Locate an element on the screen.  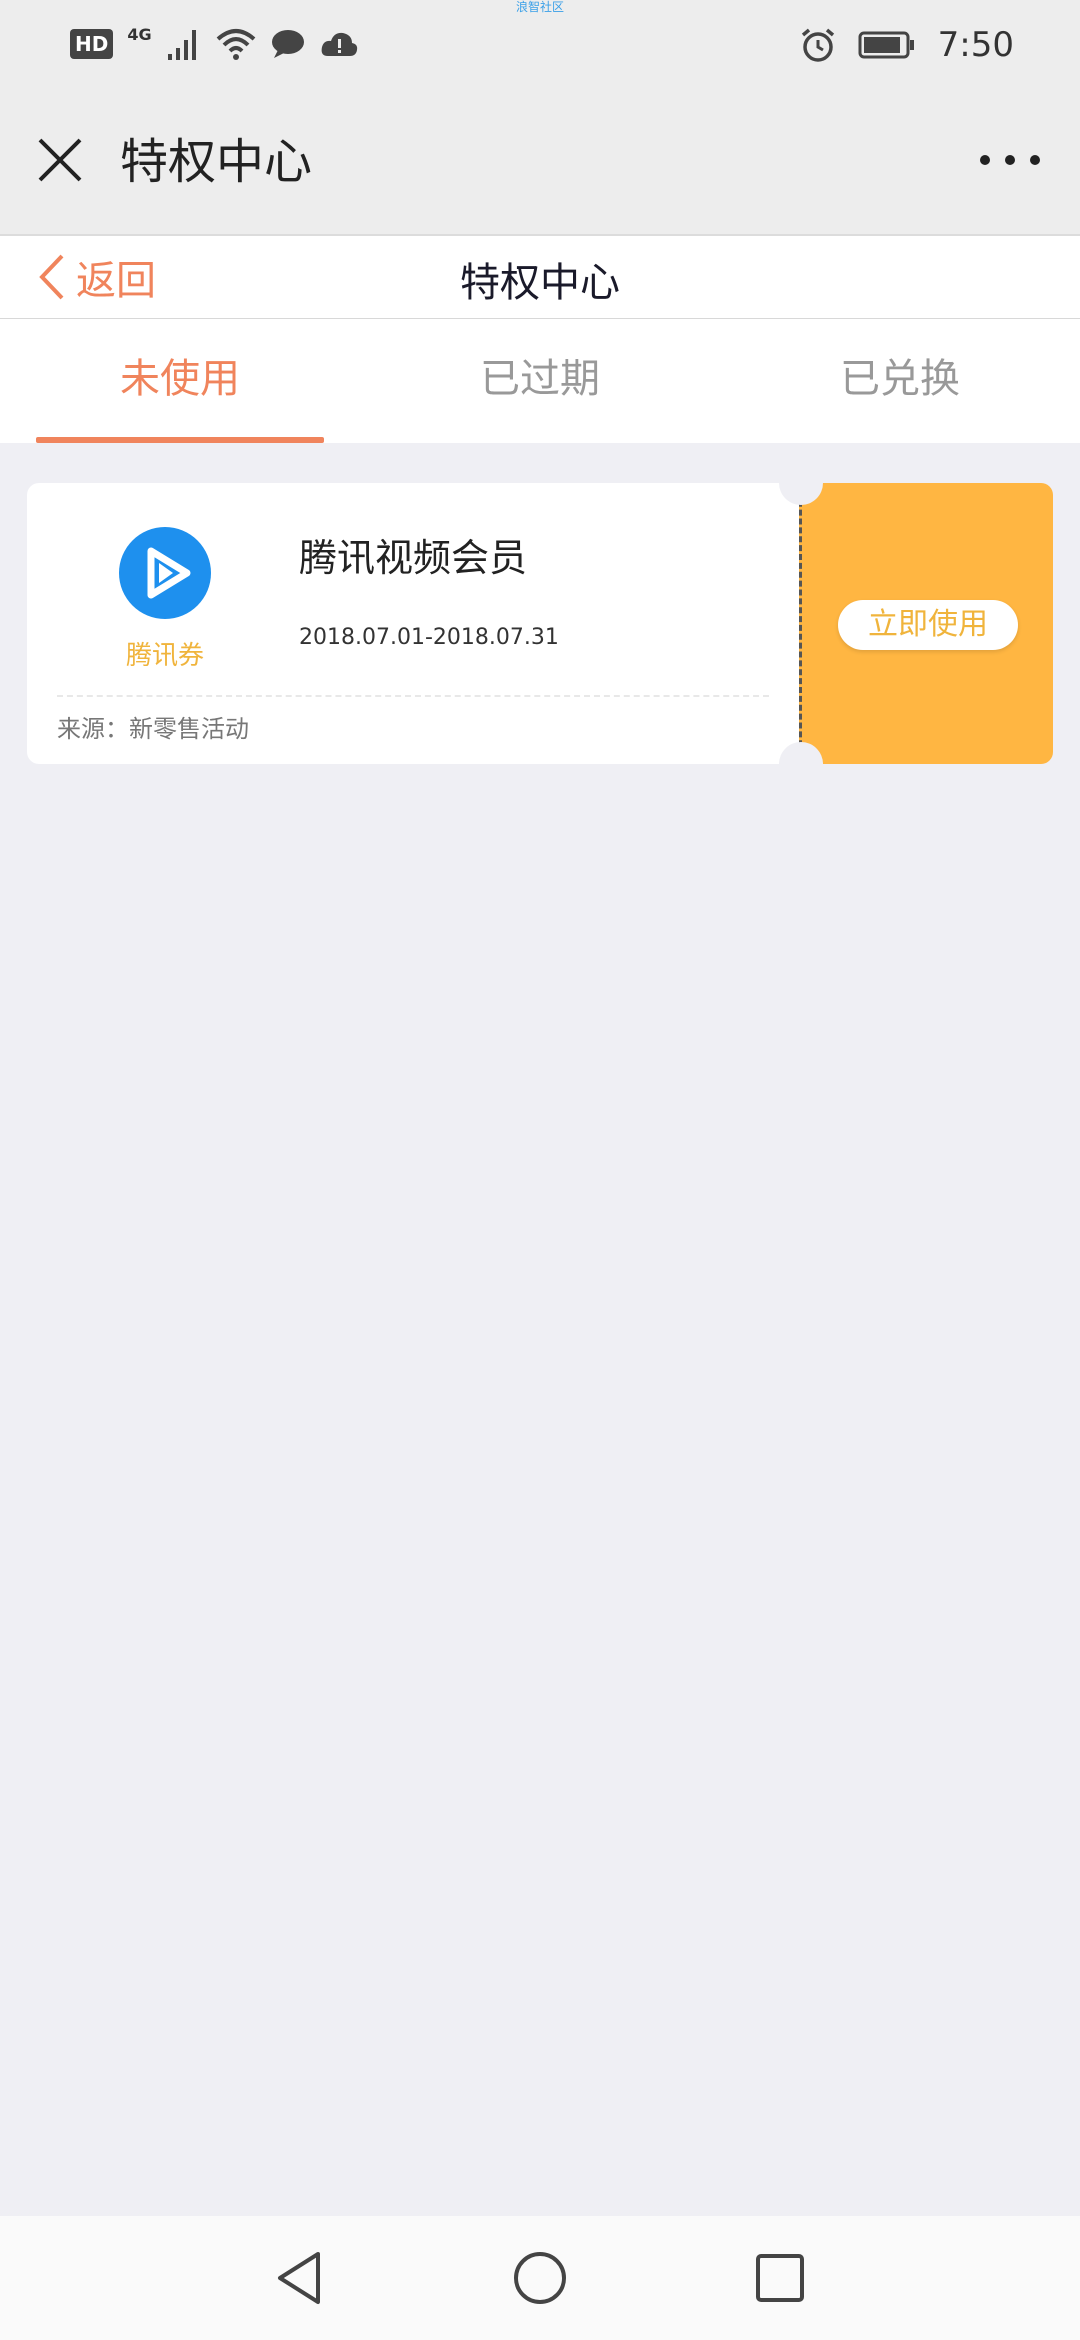
web-title: 特权中心 is located at coordinates (540, 283).